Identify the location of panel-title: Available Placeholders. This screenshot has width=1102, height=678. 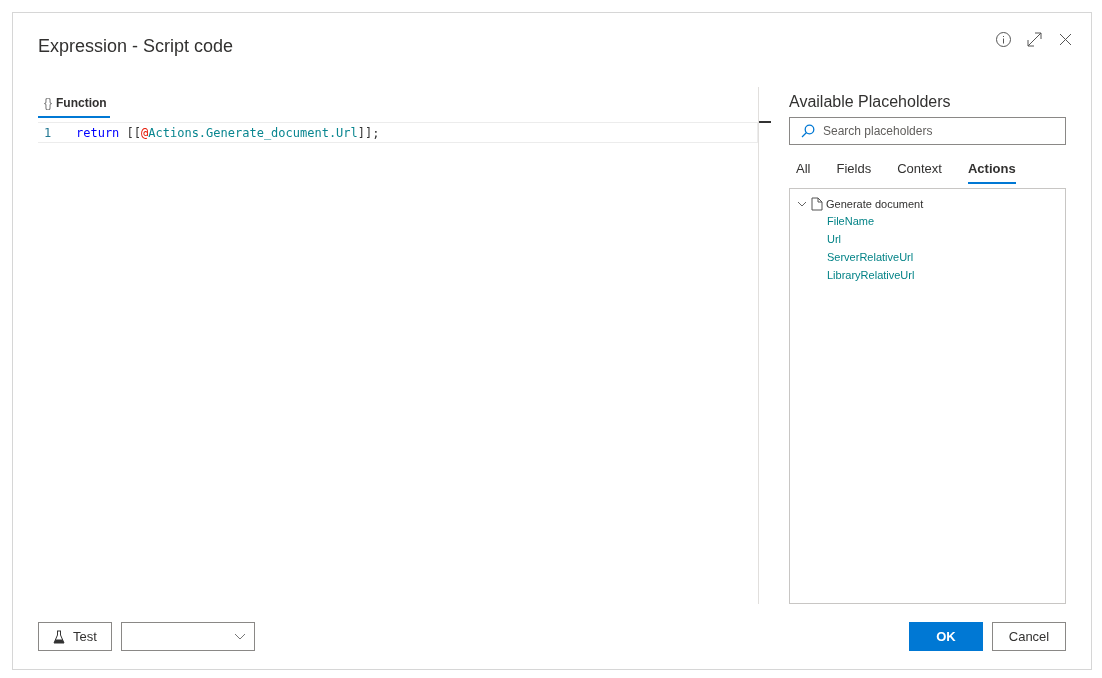
(870, 102).